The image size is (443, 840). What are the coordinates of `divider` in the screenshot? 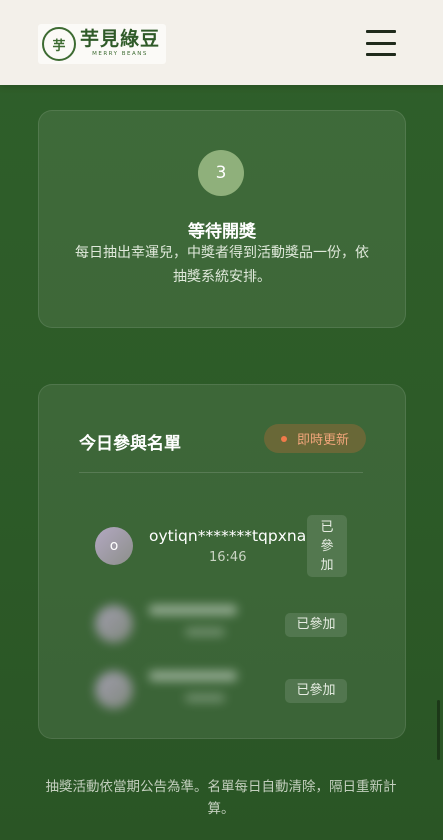 It's located at (221, 472).